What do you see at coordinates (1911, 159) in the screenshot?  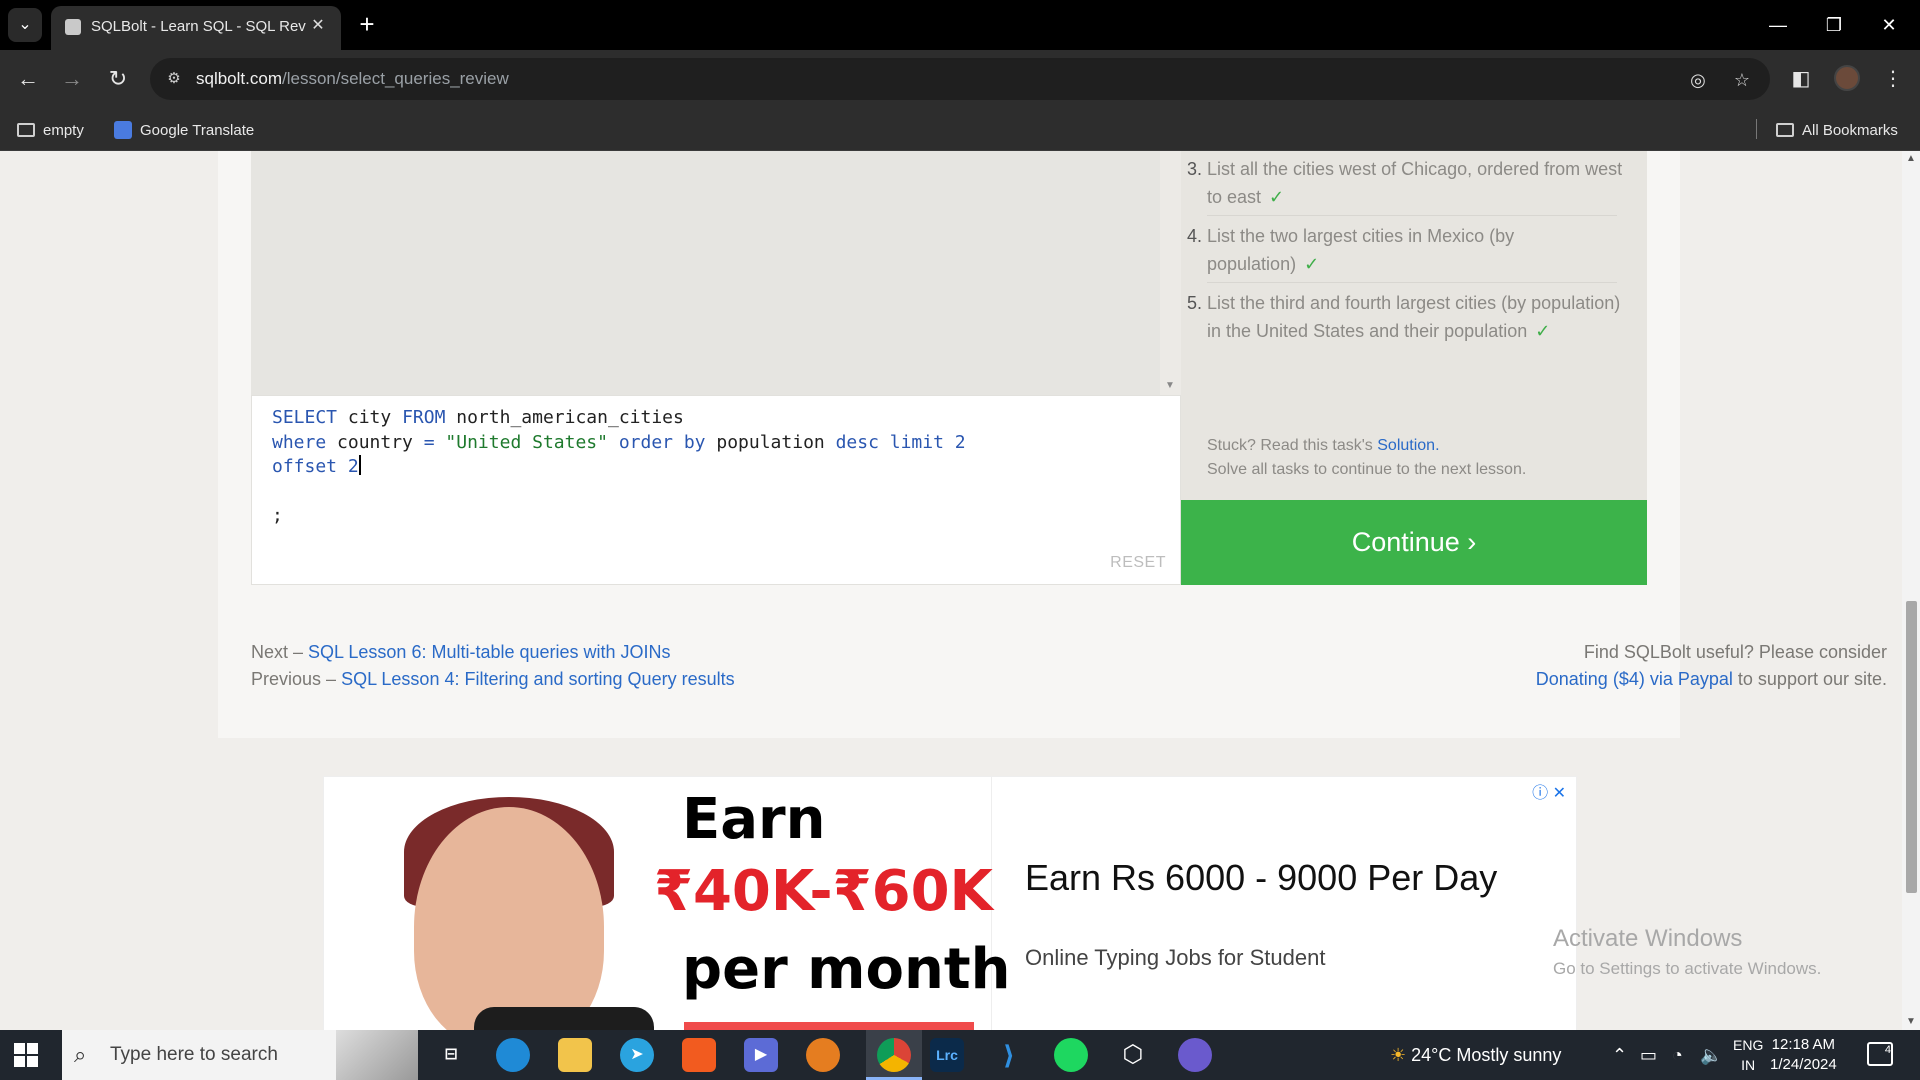 I see `scroll-up-icon: ▲` at bounding box center [1911, 159].